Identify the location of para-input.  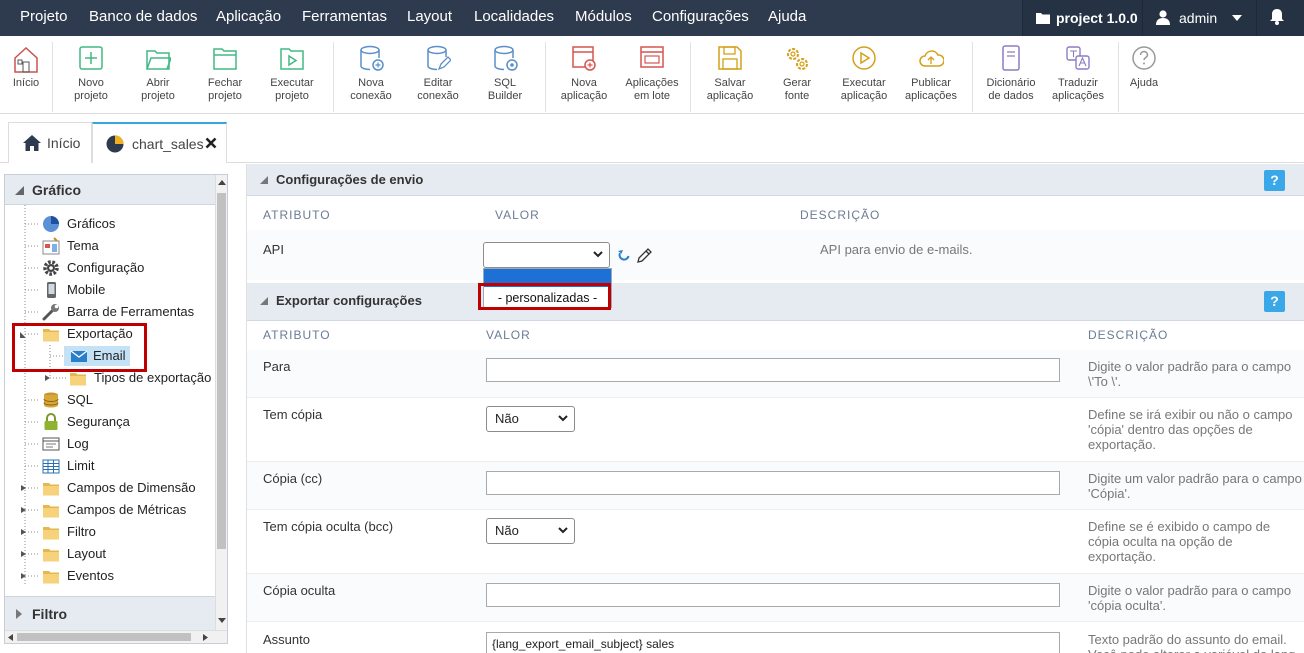
(773, 370).